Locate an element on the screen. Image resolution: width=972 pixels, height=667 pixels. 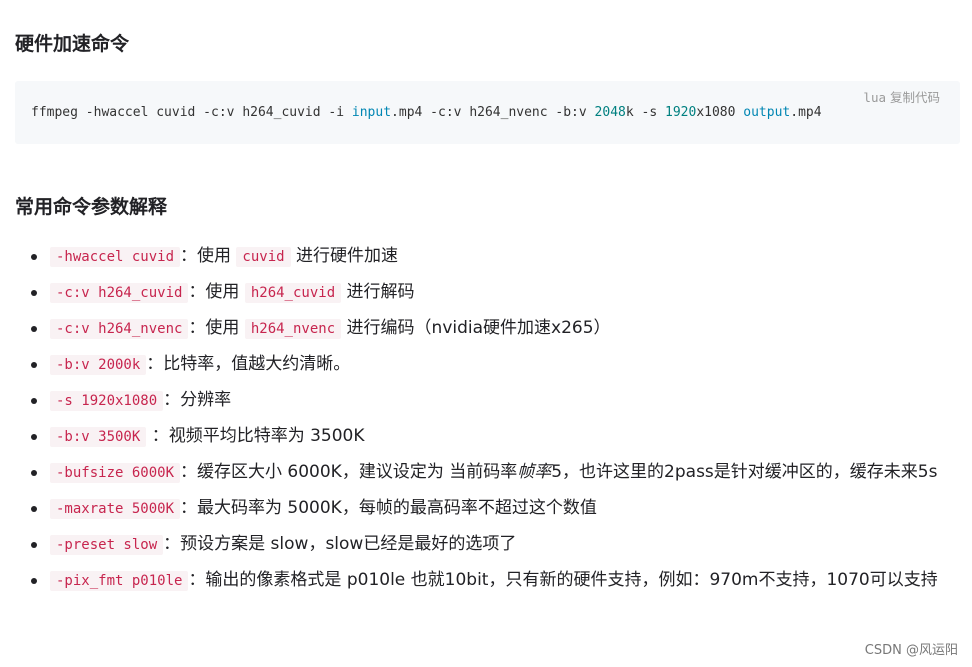
code-token: x1080 is located at coordinates (720, 112).